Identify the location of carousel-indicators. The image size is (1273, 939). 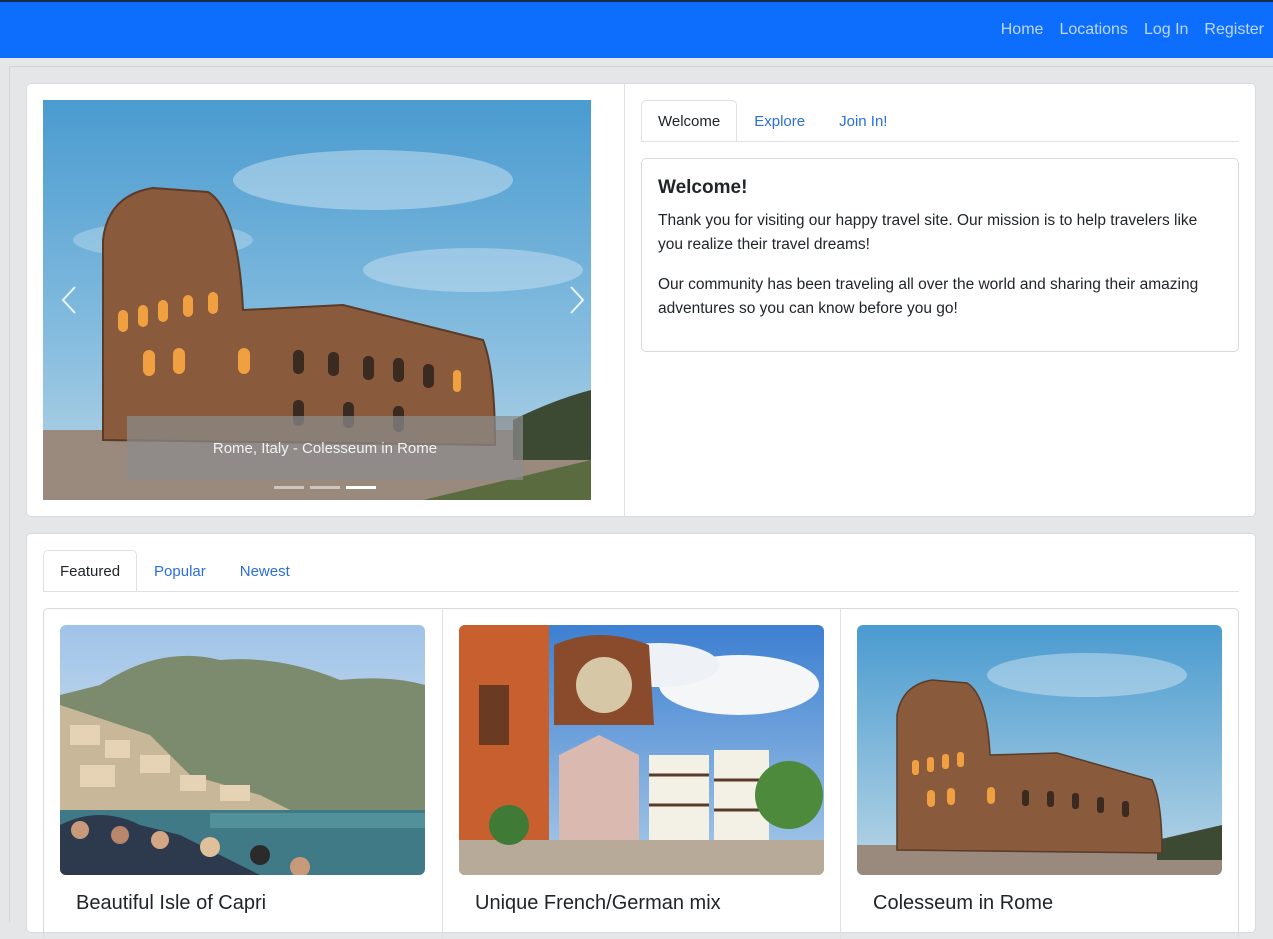
(325, 487).